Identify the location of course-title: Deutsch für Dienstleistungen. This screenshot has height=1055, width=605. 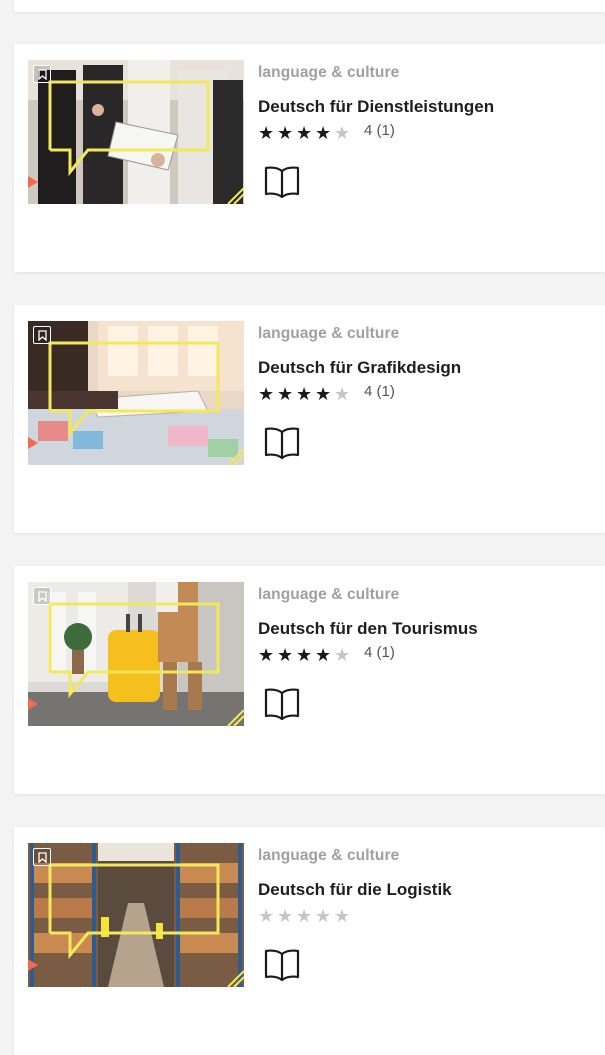
(376, 107).